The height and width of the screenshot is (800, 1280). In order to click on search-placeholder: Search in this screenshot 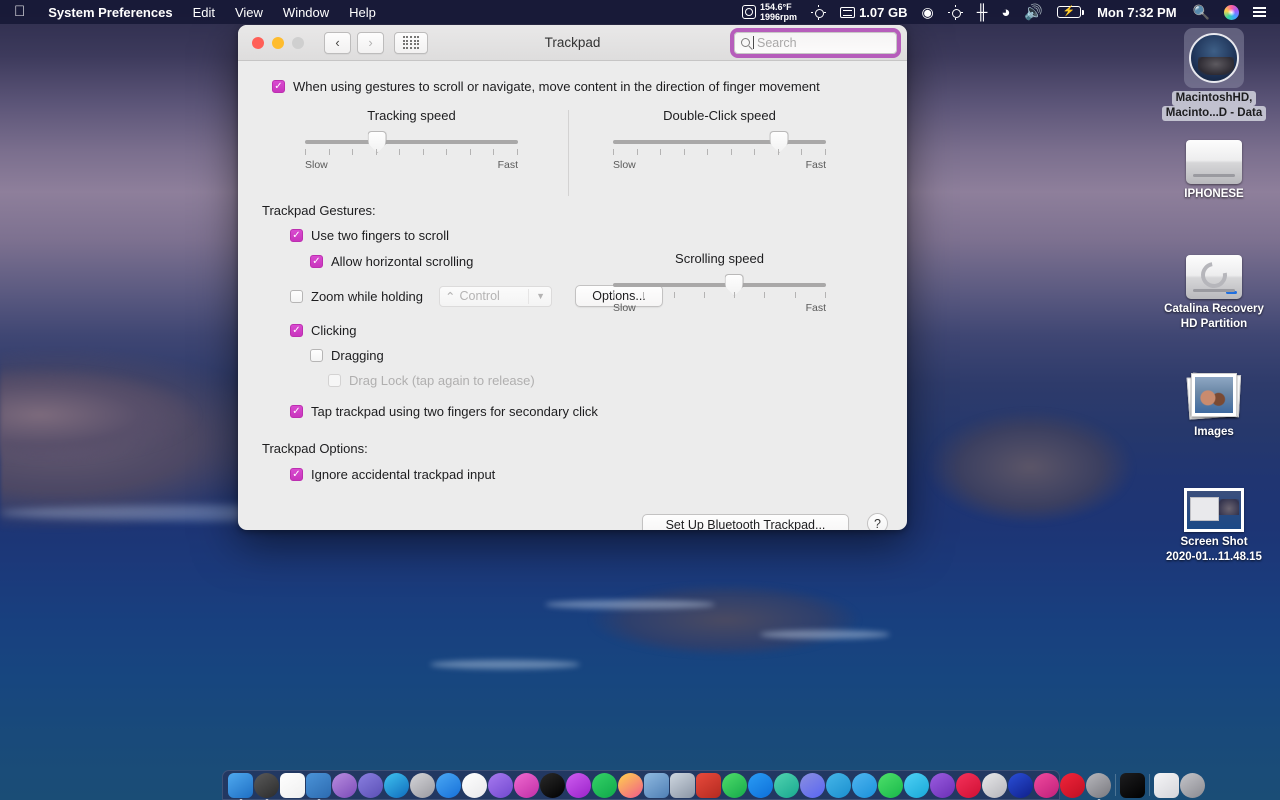, I will do `click(777, 42)`.